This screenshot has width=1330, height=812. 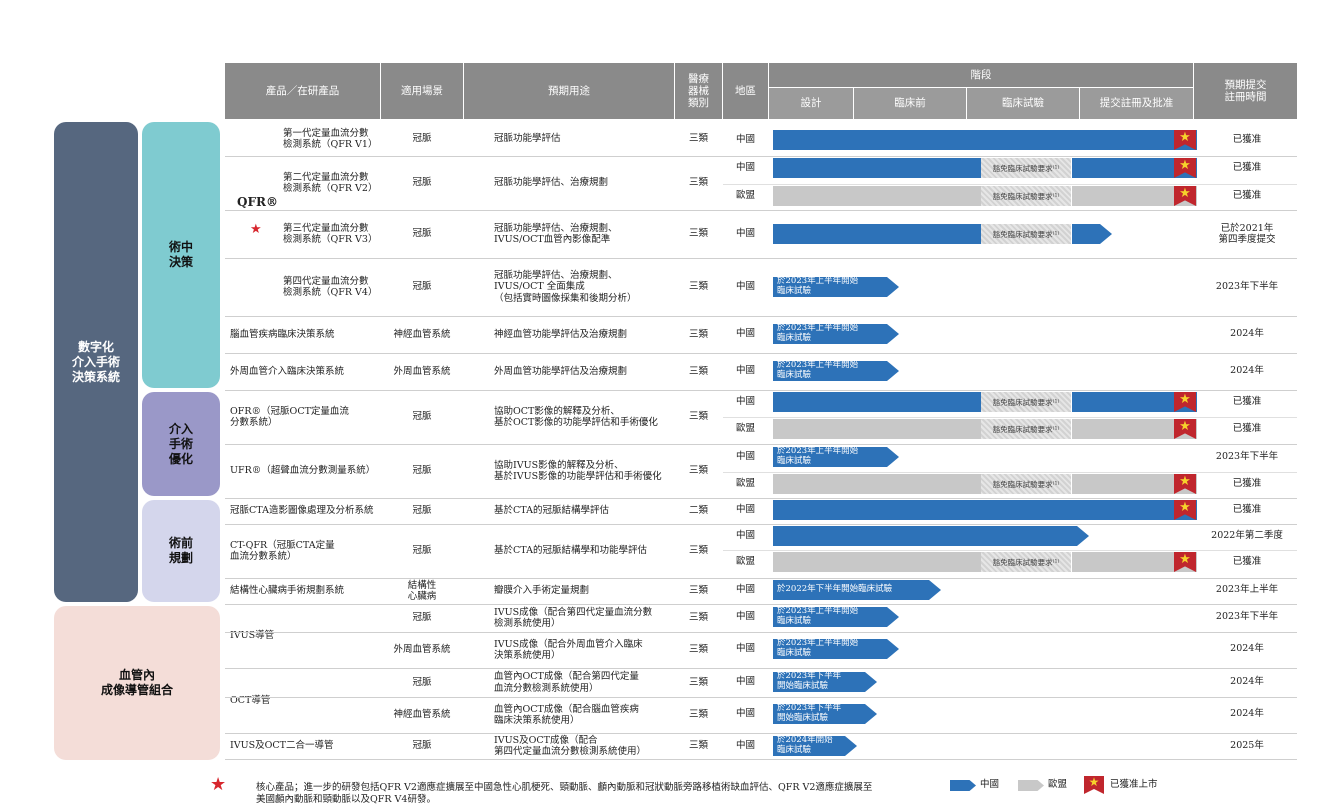 What do you see at coordinates (287, 591) in the screenshot?
I see `product-name: 結構性心臟病手術規劃系統` at bounding box center [287, 591].